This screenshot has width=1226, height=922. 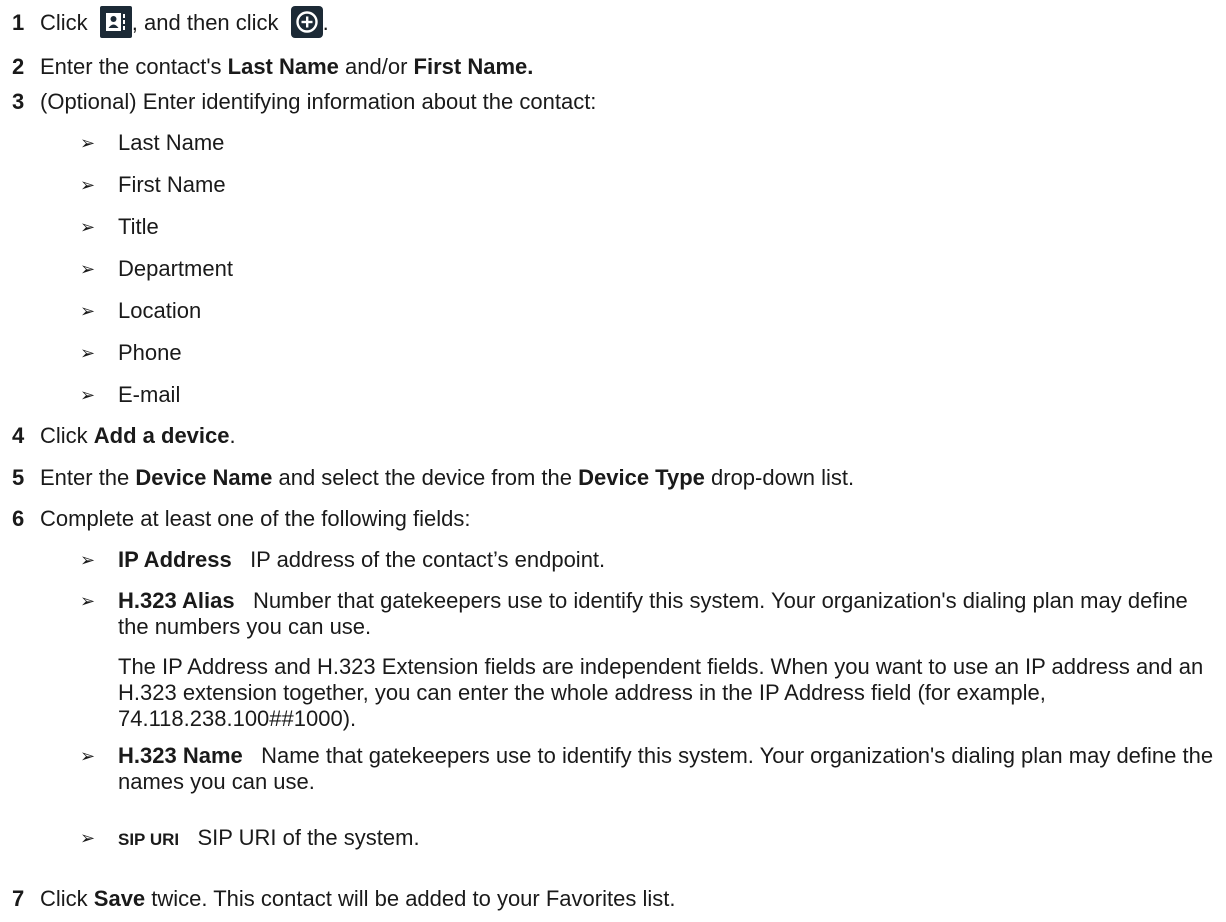 I want to click on step-number: 7, so click(x=18, y=898).